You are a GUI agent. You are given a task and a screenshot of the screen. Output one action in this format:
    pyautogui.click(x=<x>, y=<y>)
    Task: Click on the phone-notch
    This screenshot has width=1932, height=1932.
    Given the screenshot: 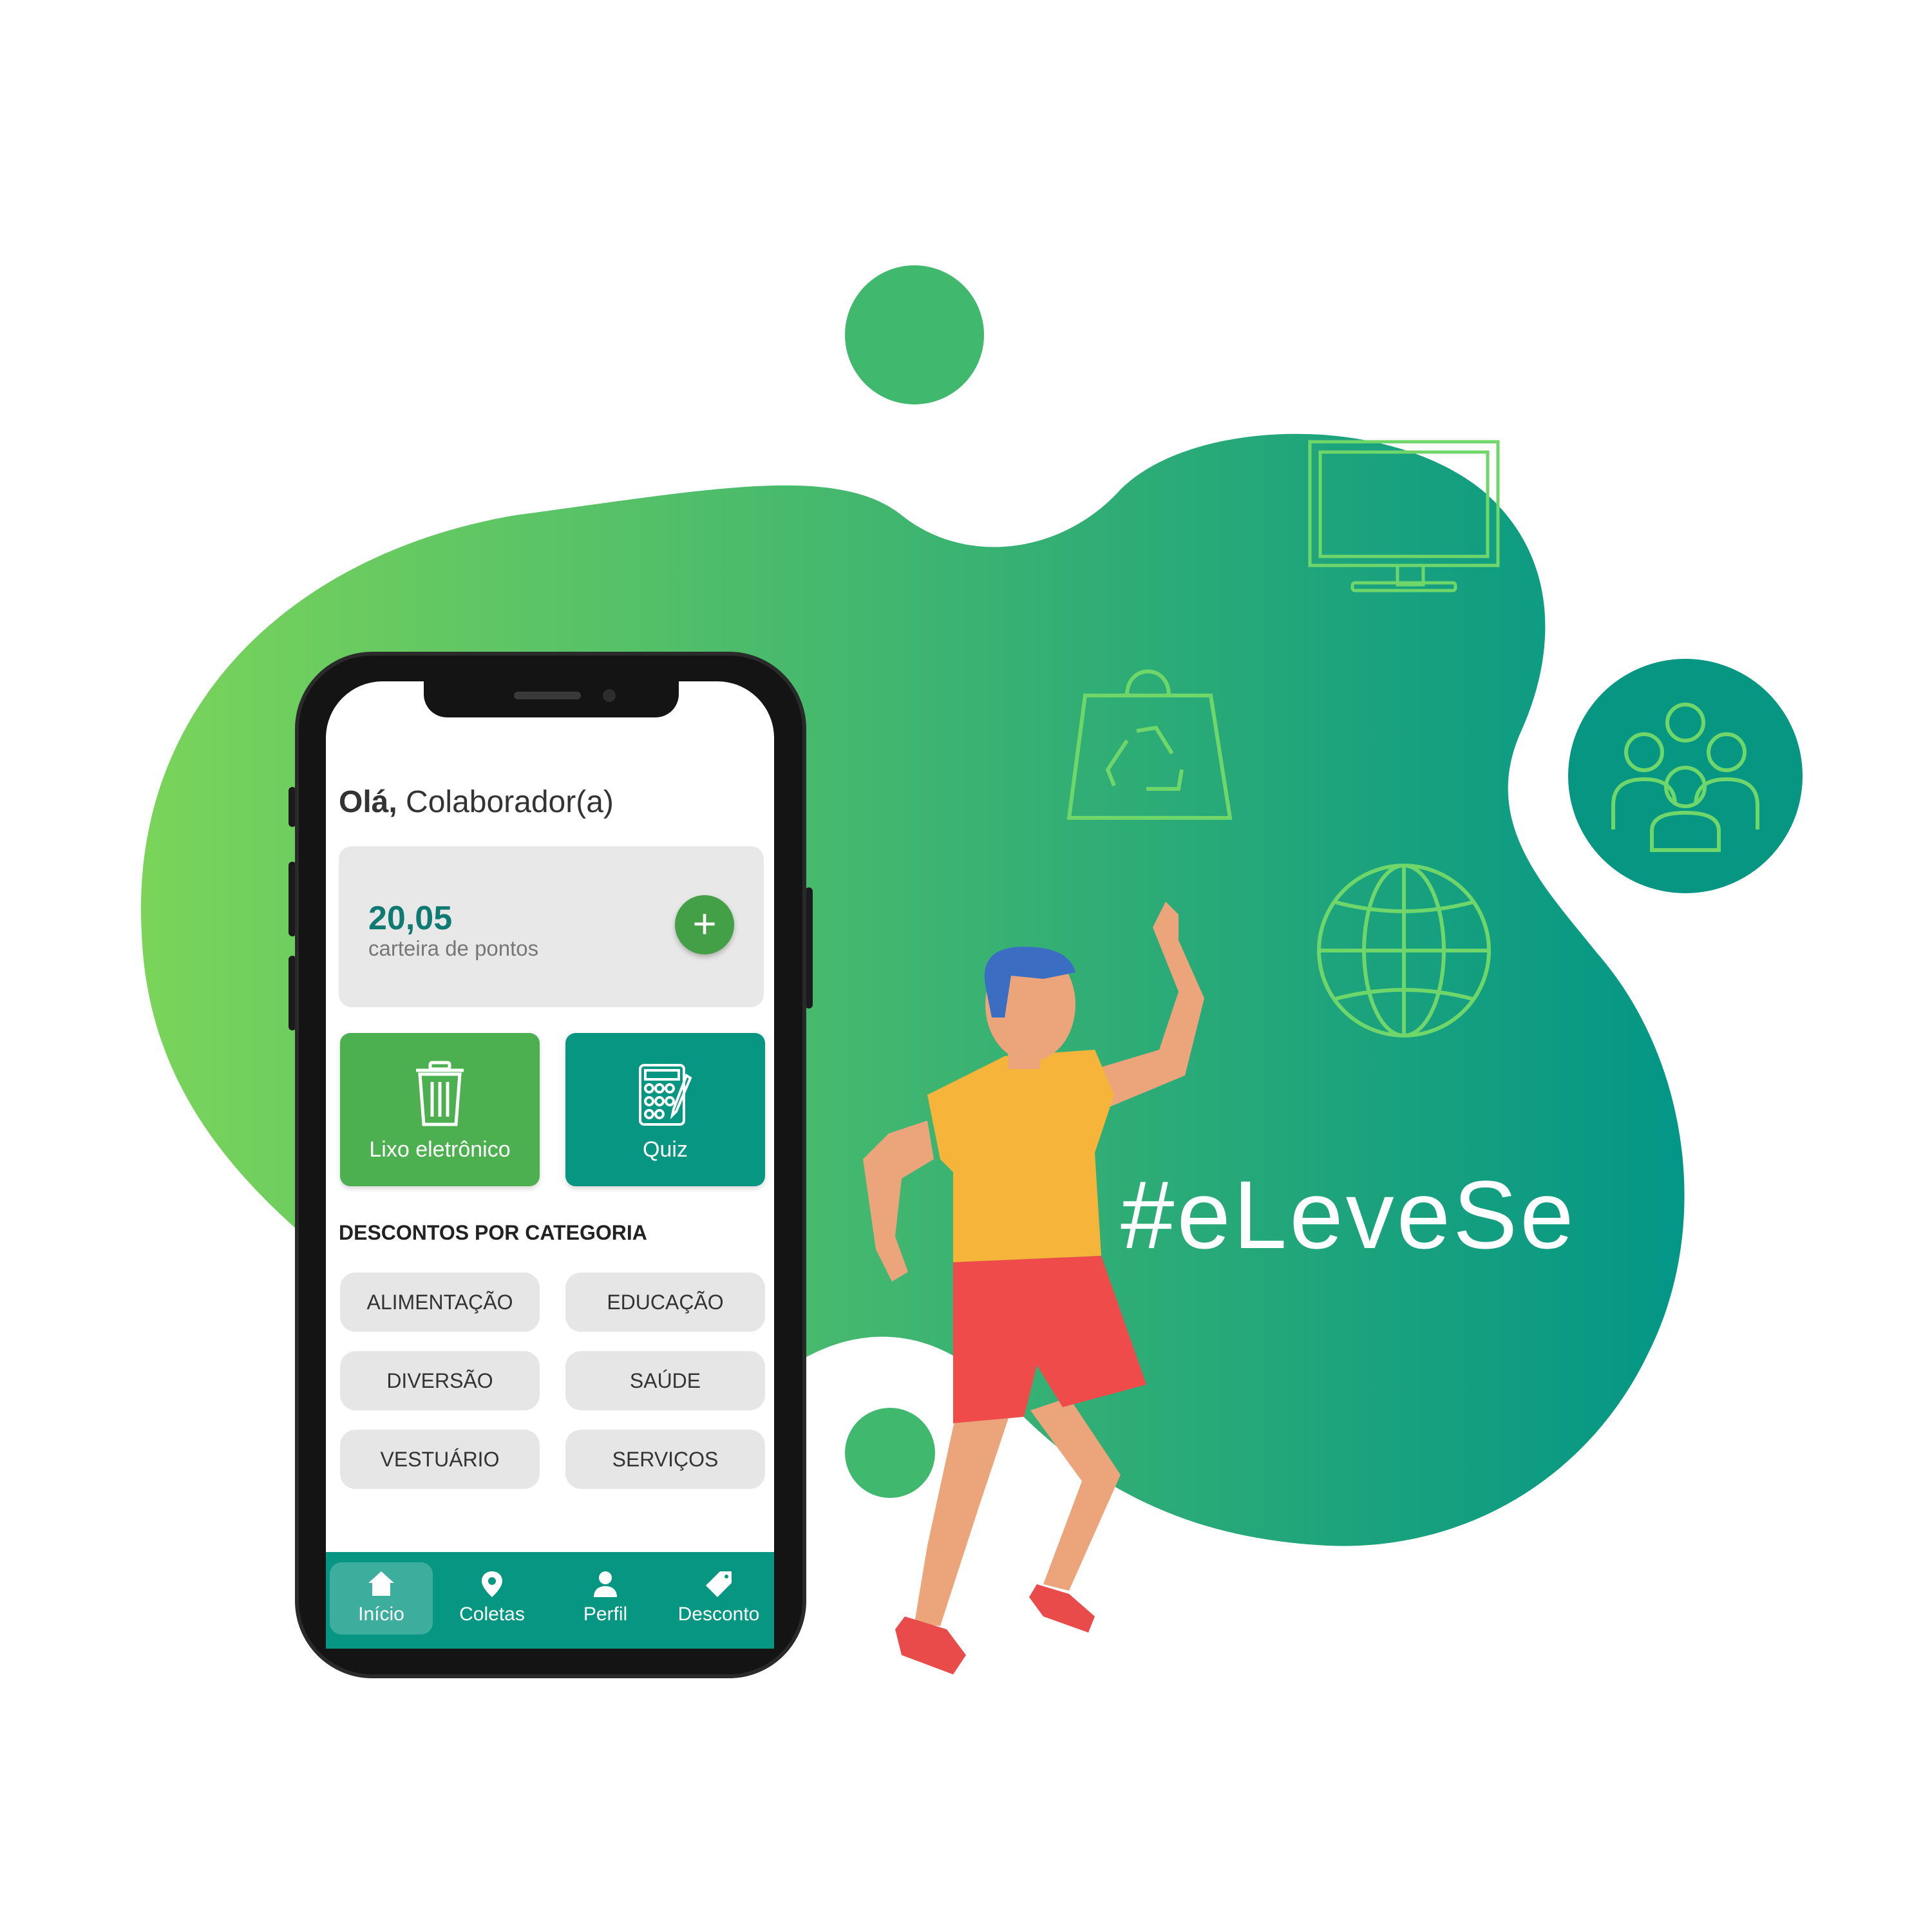 What is the action you would take?
    pyautogui.click(x=551, y=699)
    